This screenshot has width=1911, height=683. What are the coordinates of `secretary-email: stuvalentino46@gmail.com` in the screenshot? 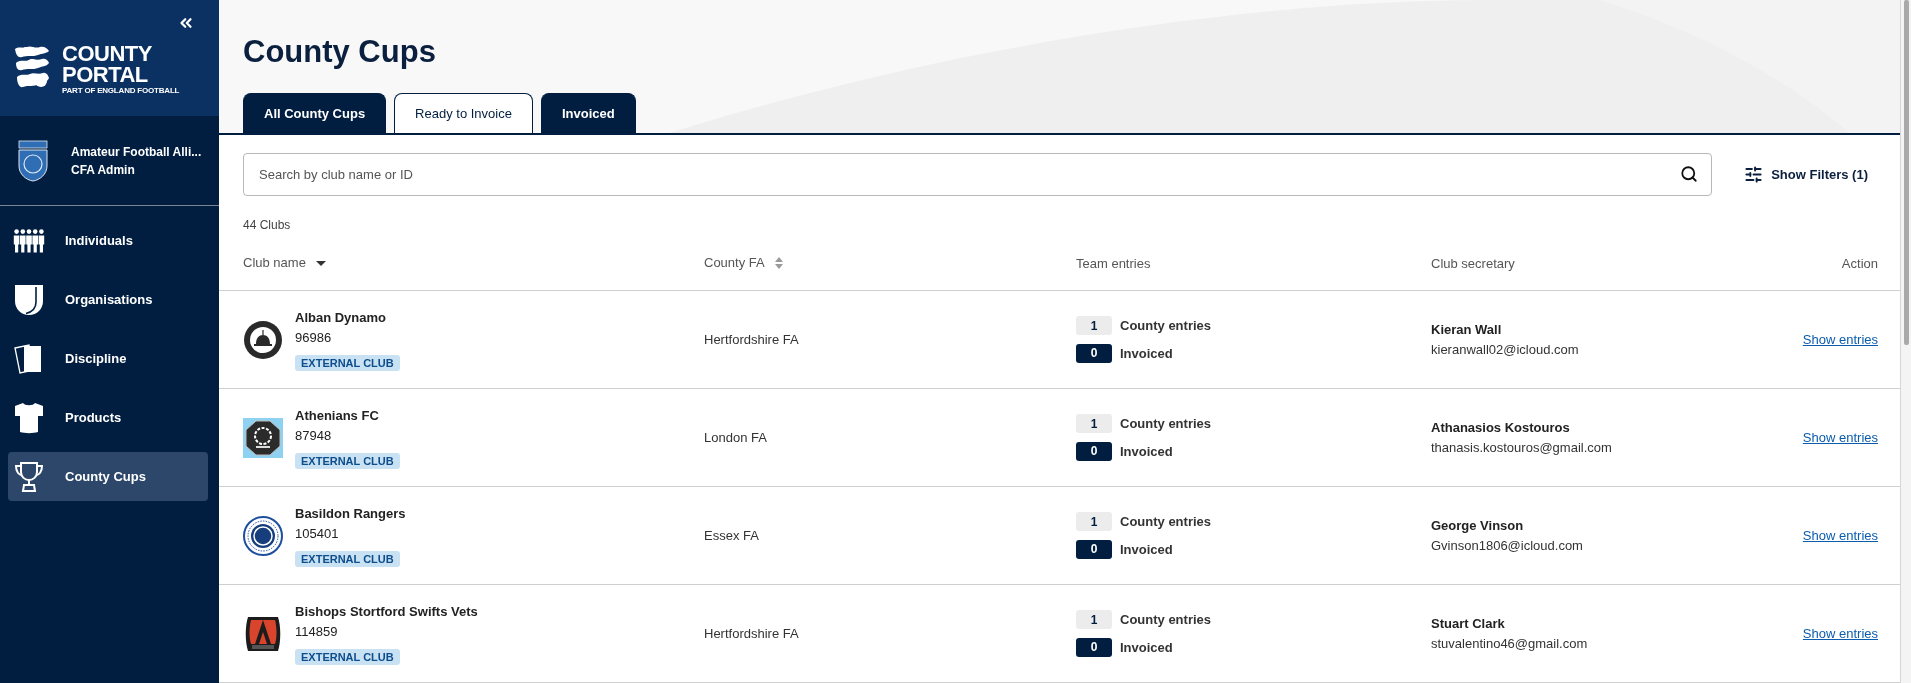 It's located at (1509, 643).